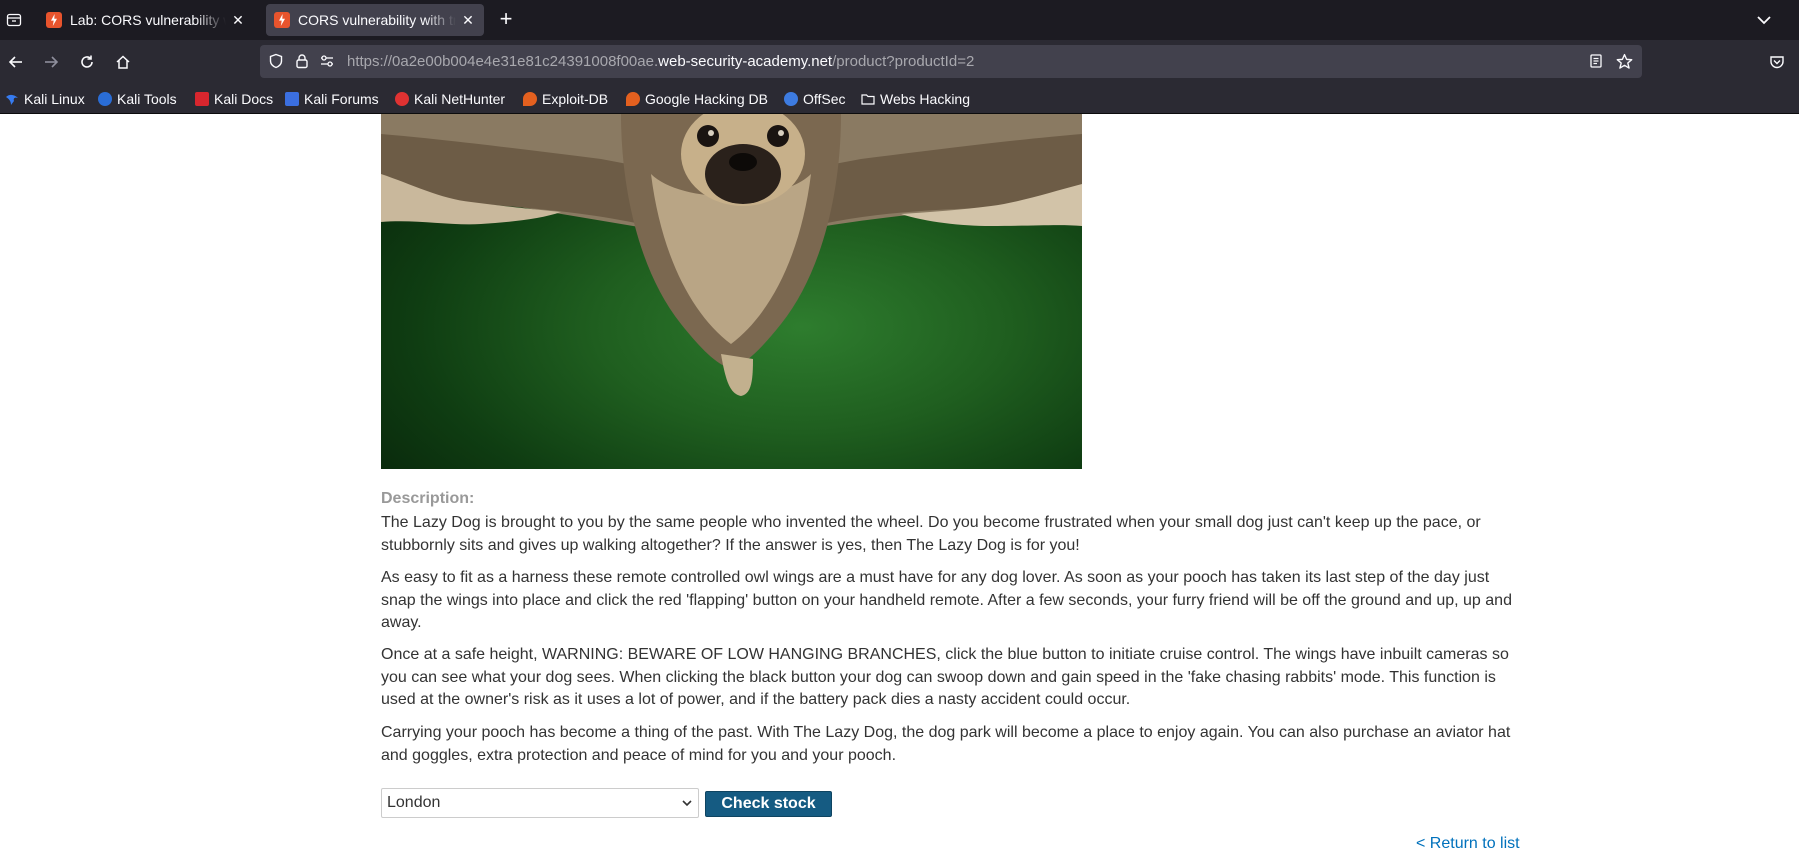 This screenshot has height=868, width=1799. I want to click on tracking-protection-shield-icon, so click(276, 61).